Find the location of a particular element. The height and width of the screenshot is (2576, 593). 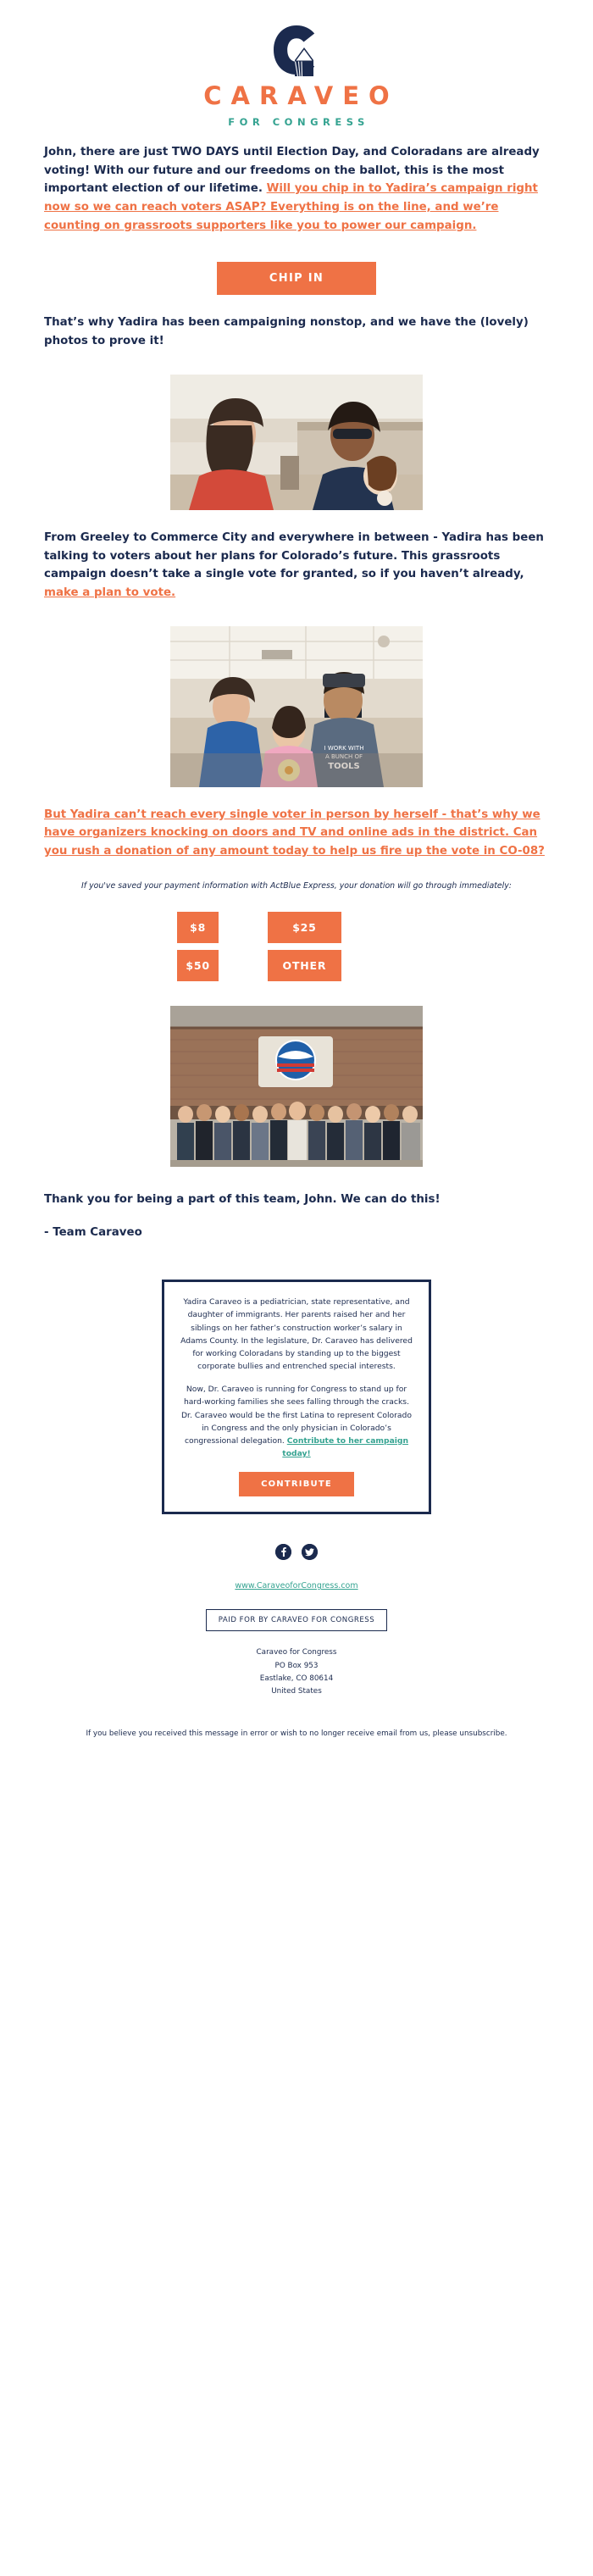

photo-1-wrap is located at coordinates (296, 447).